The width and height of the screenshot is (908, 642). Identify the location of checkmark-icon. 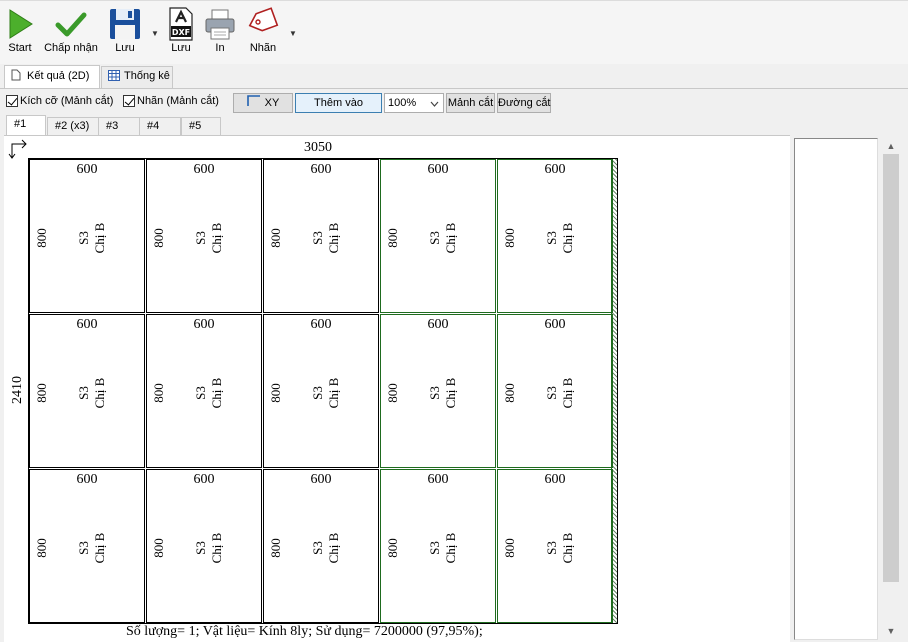
(71, 24).